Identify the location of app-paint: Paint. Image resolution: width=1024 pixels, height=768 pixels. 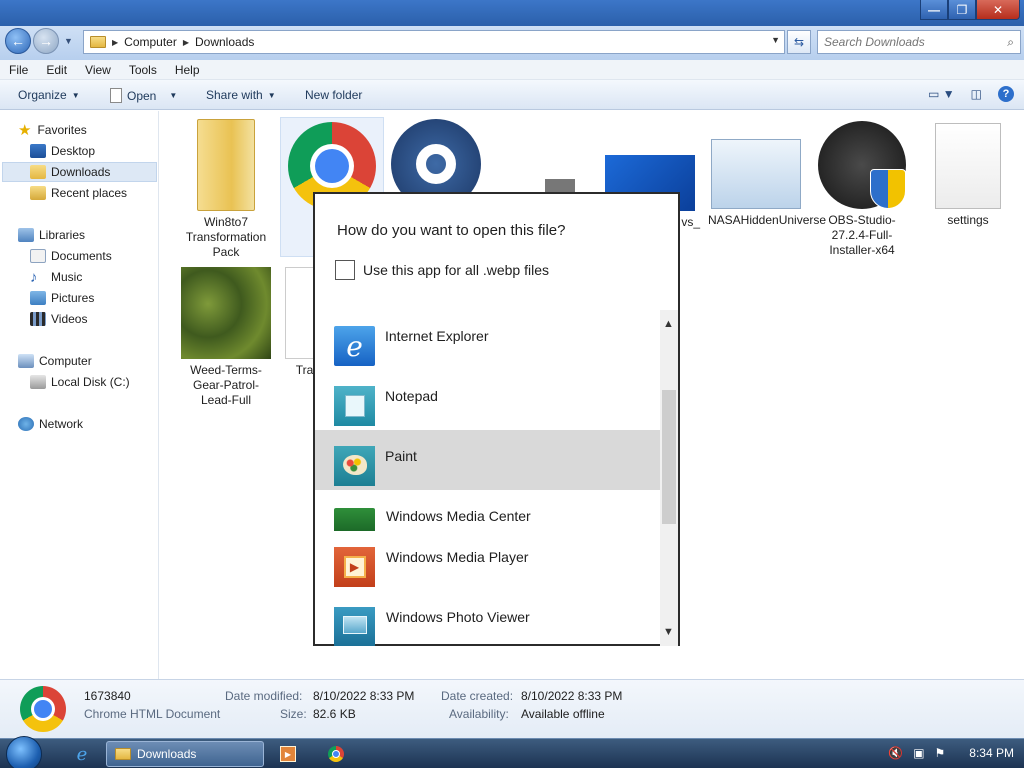
(488, 460).